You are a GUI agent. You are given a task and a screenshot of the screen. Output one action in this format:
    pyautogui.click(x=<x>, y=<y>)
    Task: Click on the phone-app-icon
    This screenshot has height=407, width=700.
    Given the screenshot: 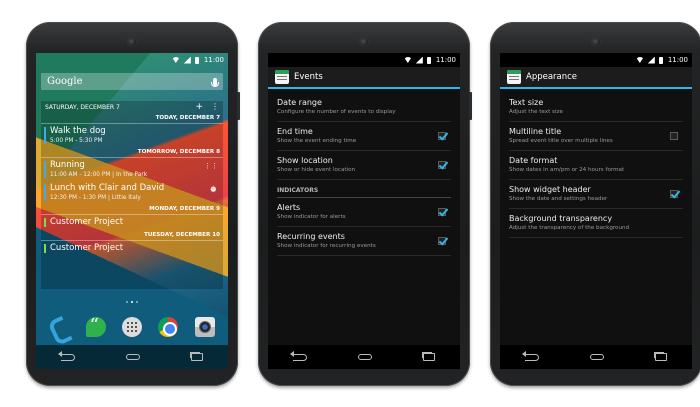 What is the action you would take?
    pyautogui.click(x=59, y=327)
    